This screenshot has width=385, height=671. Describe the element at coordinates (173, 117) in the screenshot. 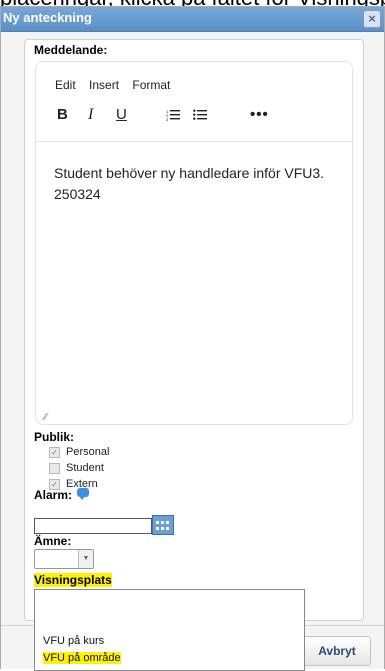

I see `numbered-list-icon: 1 2 3` at that location.